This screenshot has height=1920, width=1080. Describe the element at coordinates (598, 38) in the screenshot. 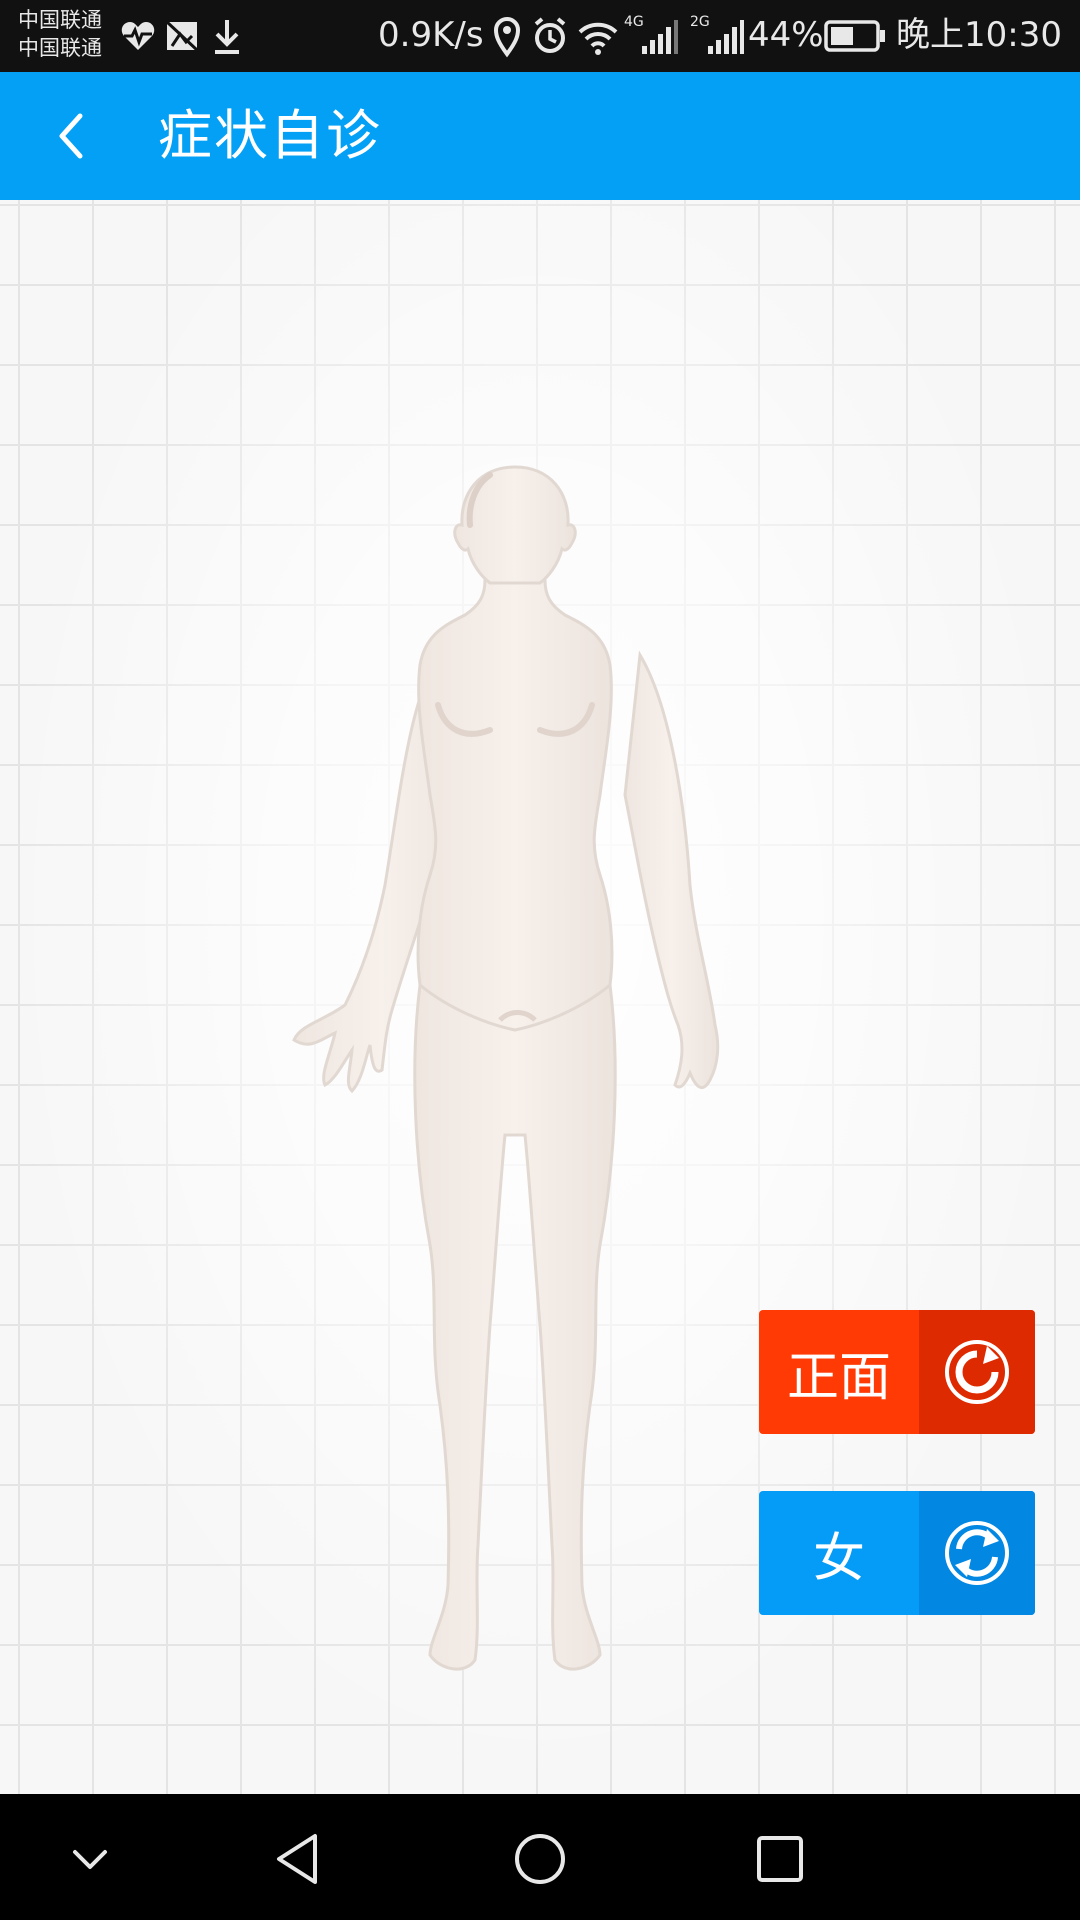

I see `wifi-icon` at that location.